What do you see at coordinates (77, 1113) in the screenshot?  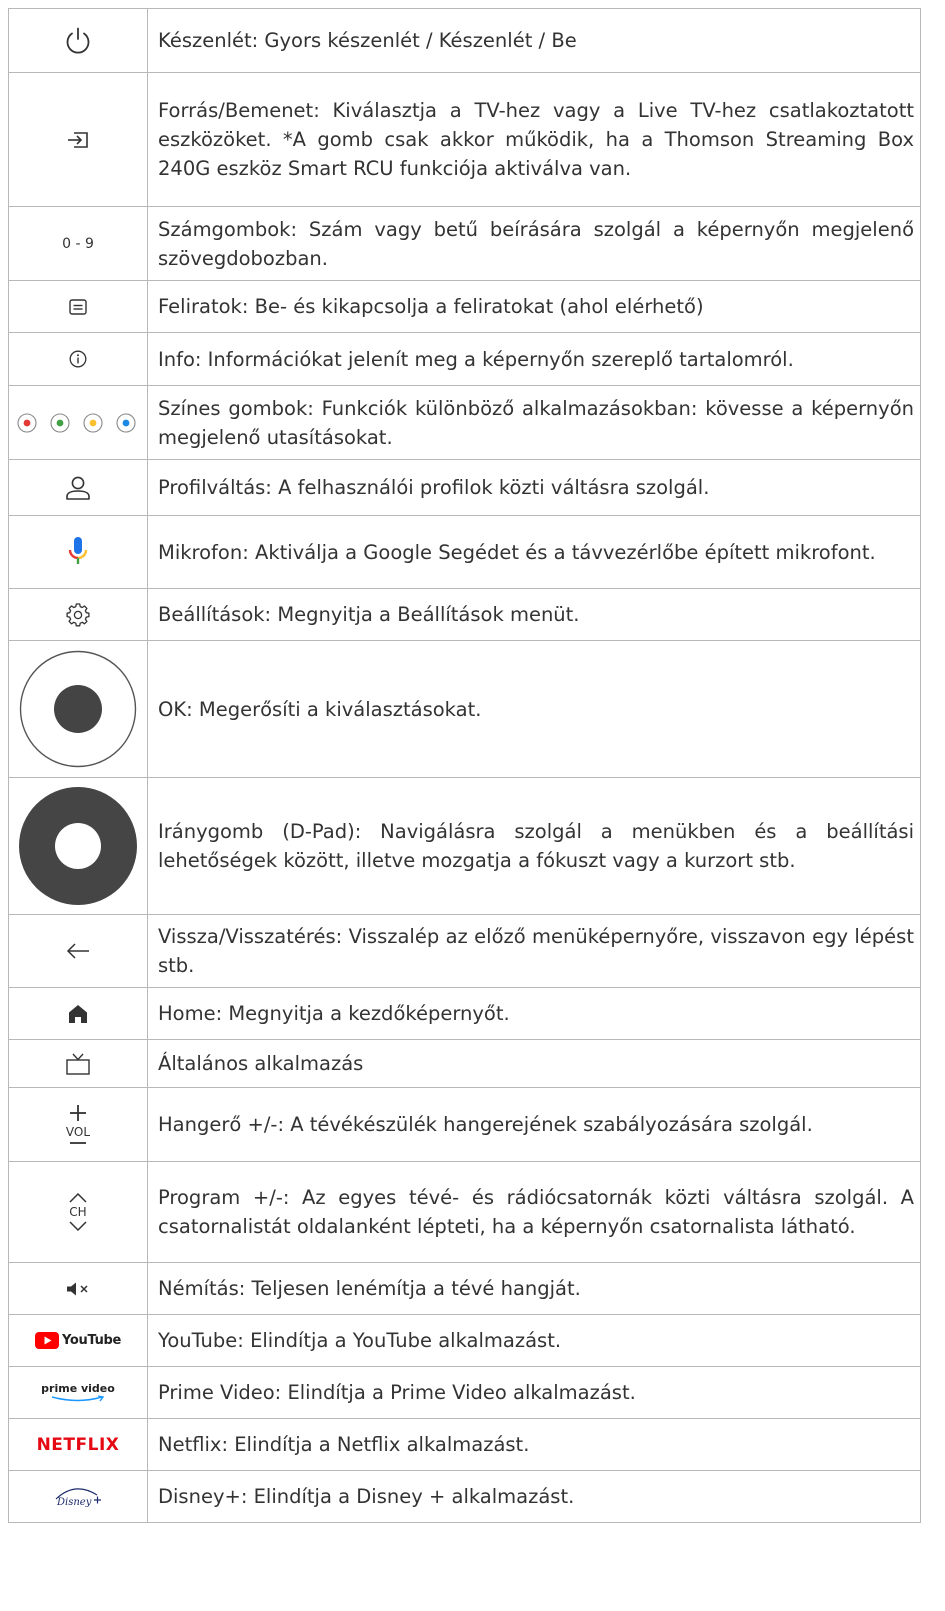 I see `plus-icon` at bounding box center [77, 1113].